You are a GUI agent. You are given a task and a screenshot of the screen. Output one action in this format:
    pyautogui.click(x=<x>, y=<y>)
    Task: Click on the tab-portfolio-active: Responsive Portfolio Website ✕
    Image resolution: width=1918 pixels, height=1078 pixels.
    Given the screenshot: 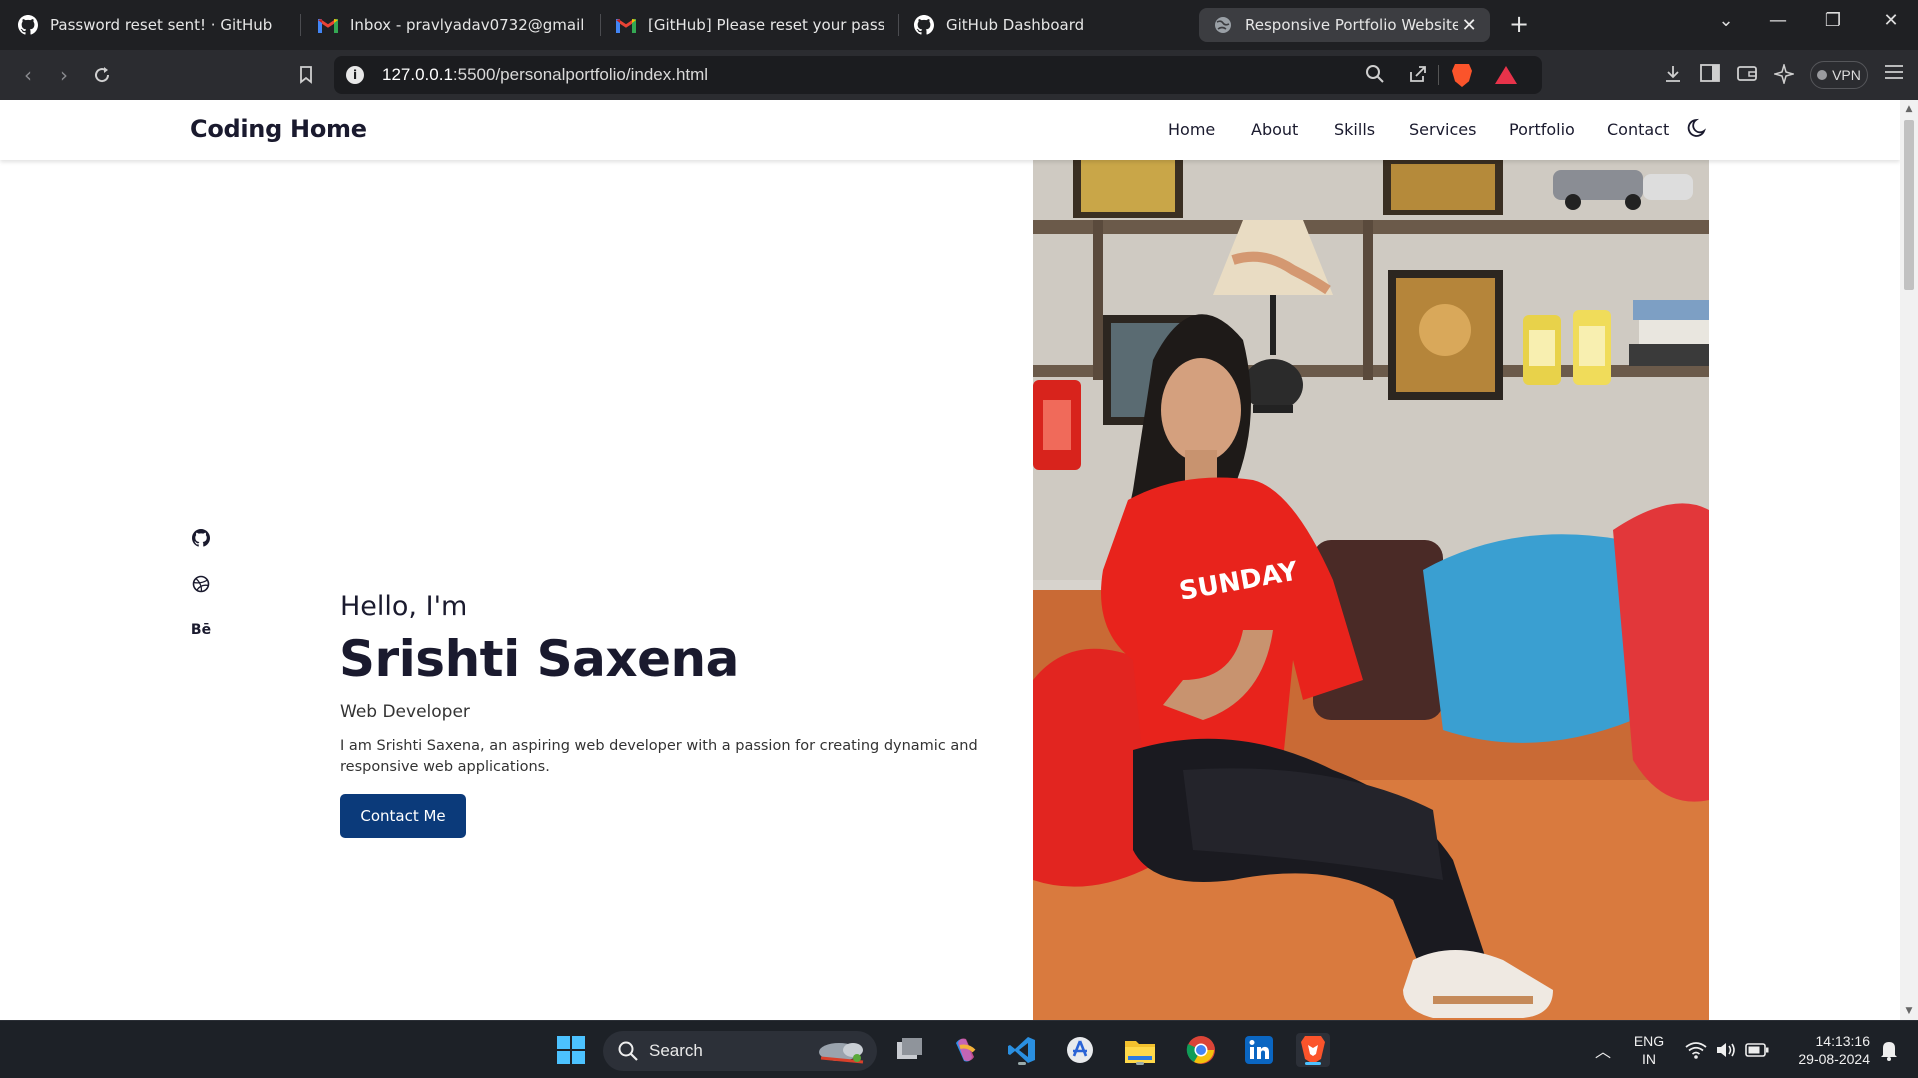 What is the action you would take?
    pyautogui.click(x=1344, y=25)
    